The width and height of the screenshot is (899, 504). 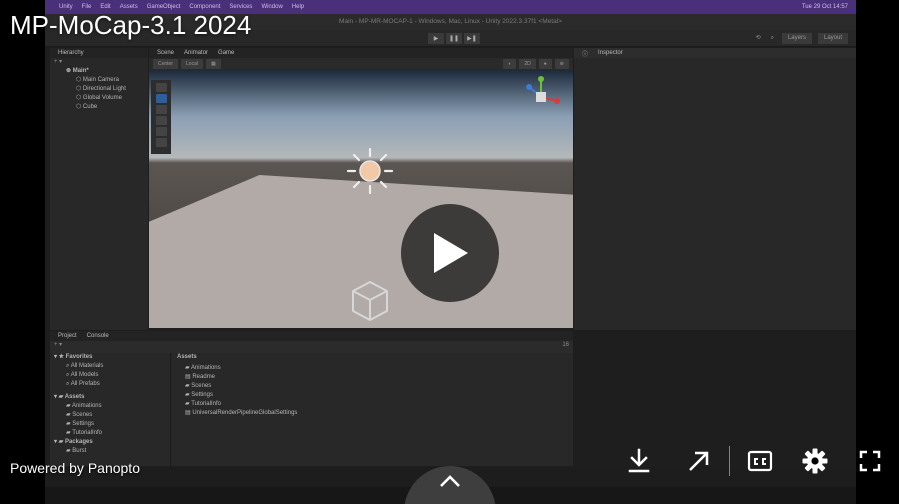 I want to click on open-external-icon, so click(x=699, y=461).